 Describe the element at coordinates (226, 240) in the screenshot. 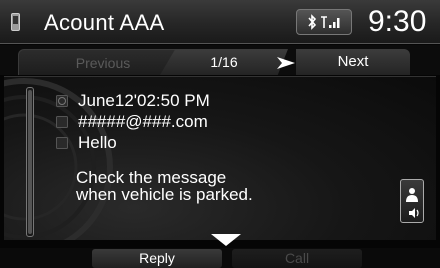

I see `scroll-down-icon` at that location.